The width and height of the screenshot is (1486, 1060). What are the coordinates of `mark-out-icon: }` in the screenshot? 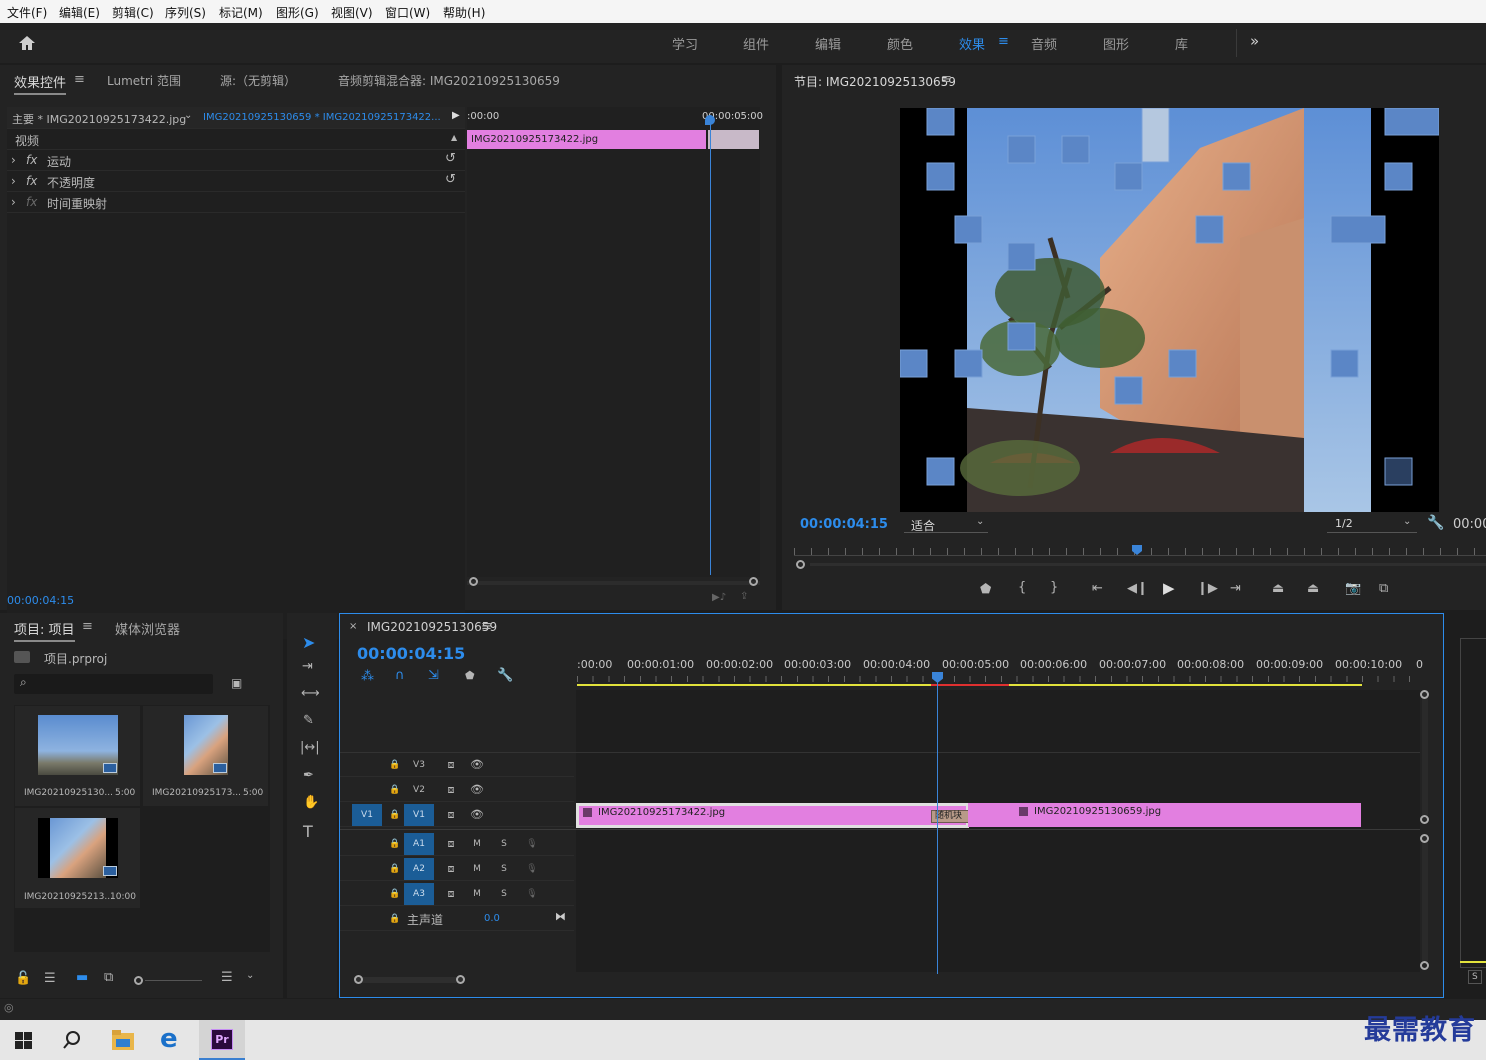 It's located at (1054, 587).